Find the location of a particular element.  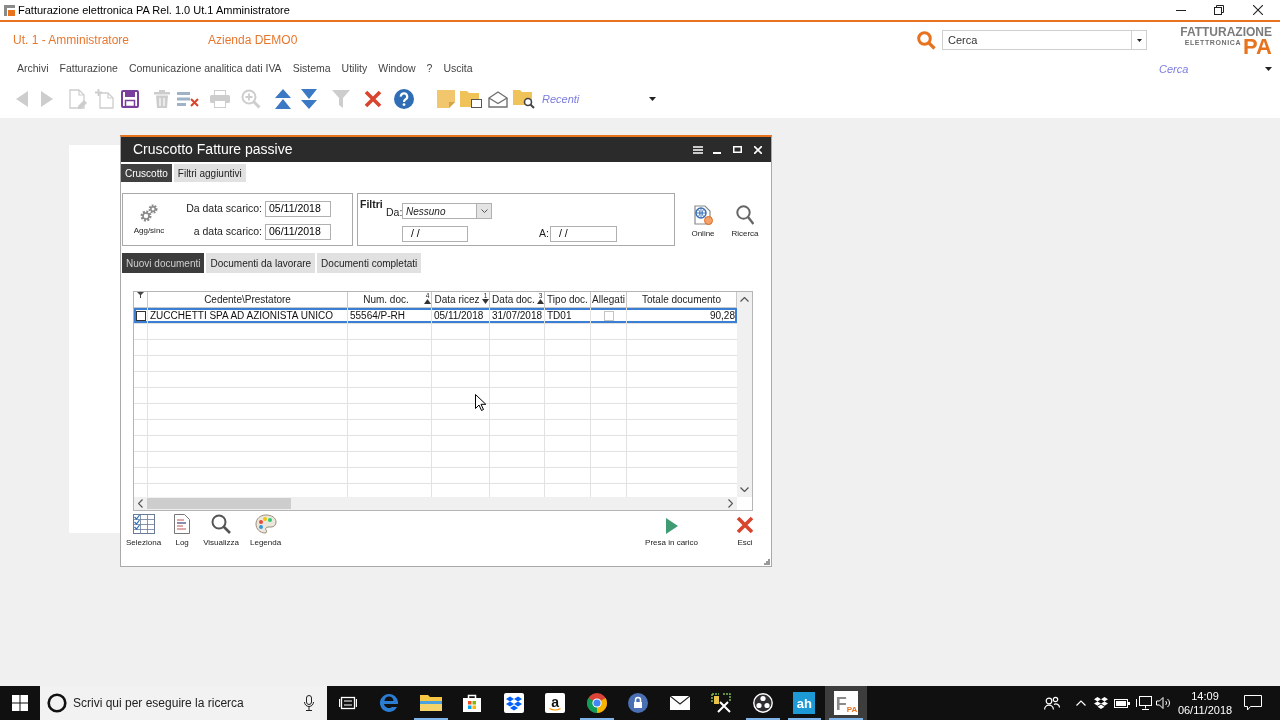

tab: Documenti completati is located at coordinates (369, 263).